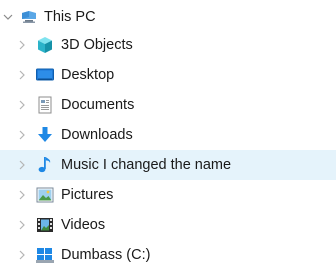  I want to click on tree-item-documents: Documents, so click(168, 105).